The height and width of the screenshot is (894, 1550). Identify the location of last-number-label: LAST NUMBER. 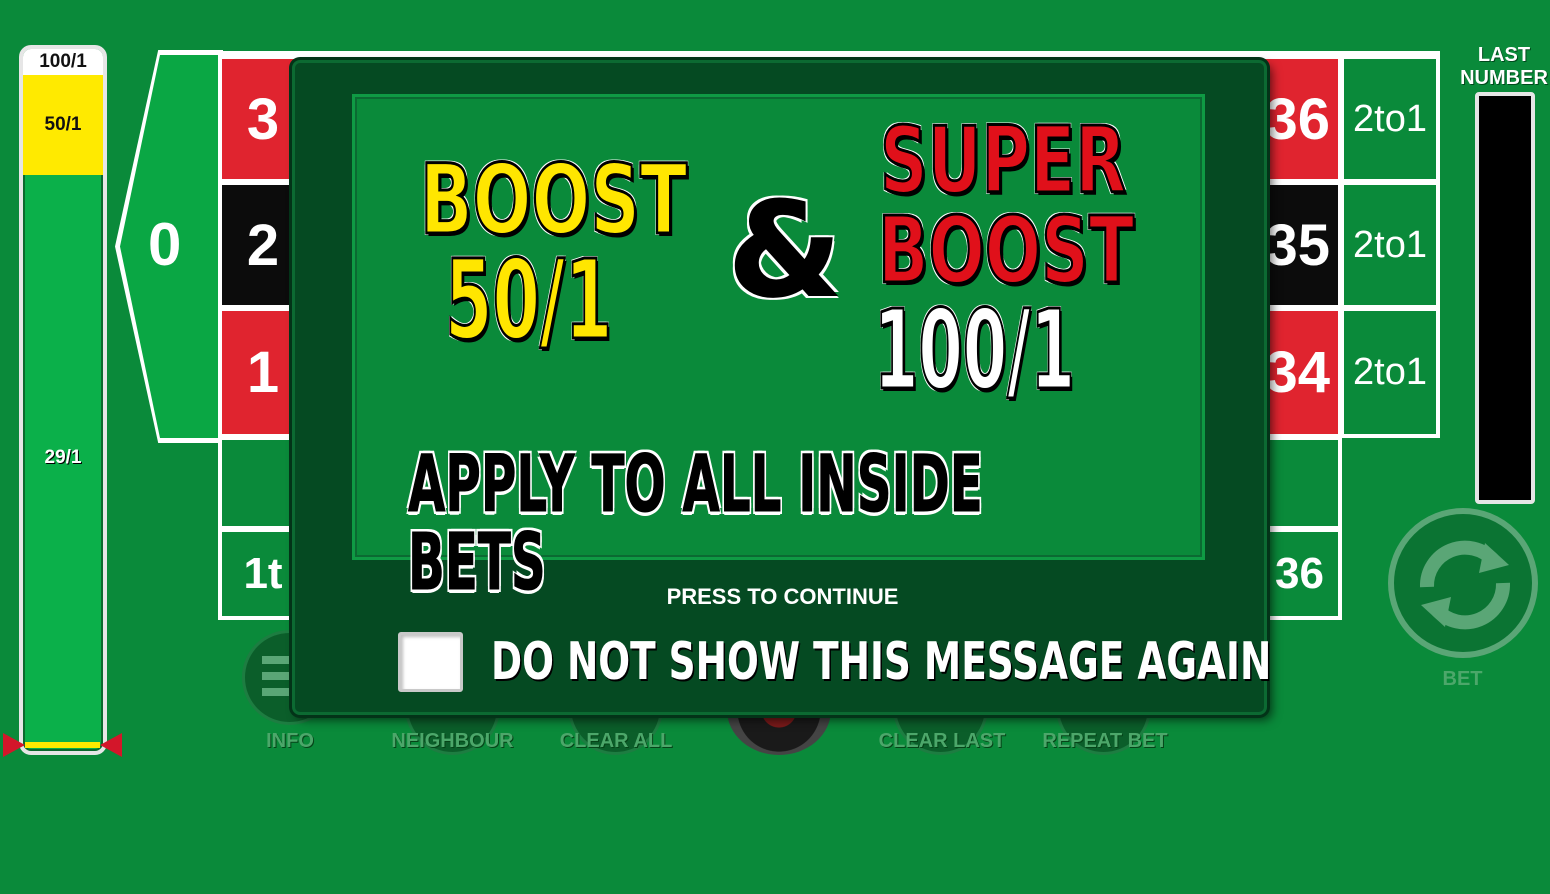
(1504, 66).